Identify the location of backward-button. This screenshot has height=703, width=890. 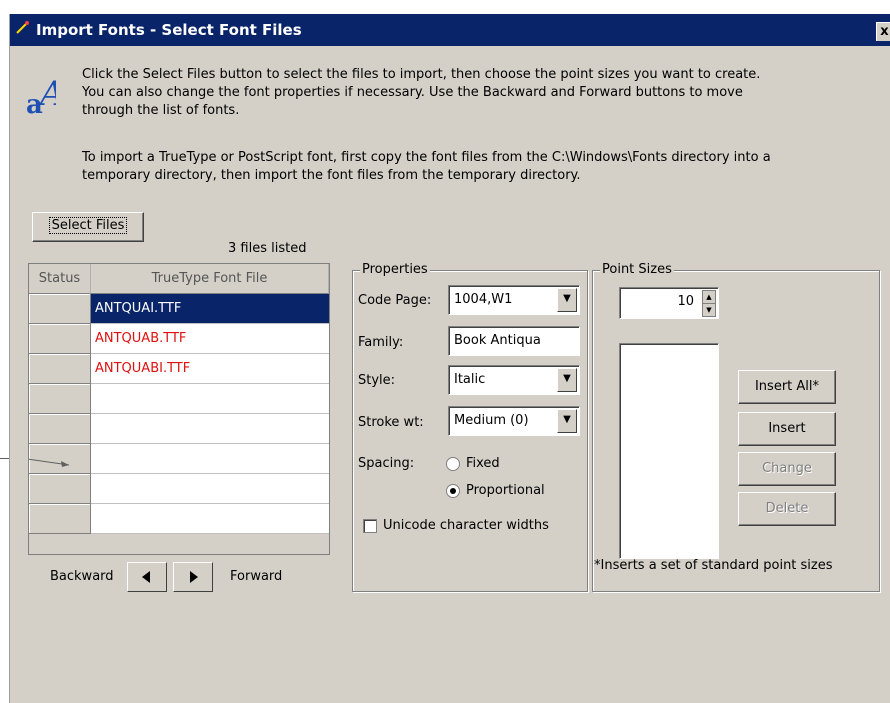
(147, 577).